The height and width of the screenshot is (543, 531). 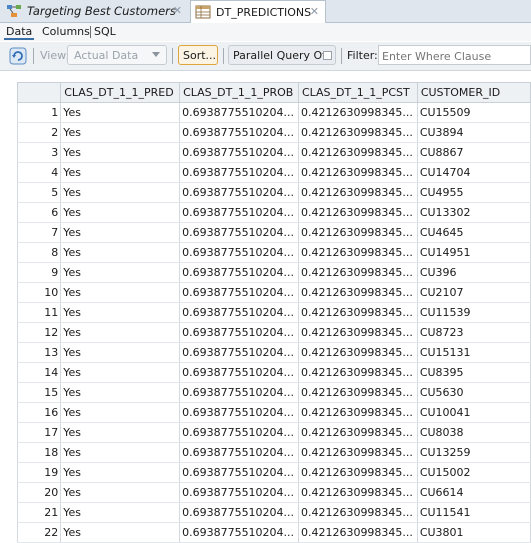 I want to click on cell-customer-id: CU13259, so click(x=474, y=452).